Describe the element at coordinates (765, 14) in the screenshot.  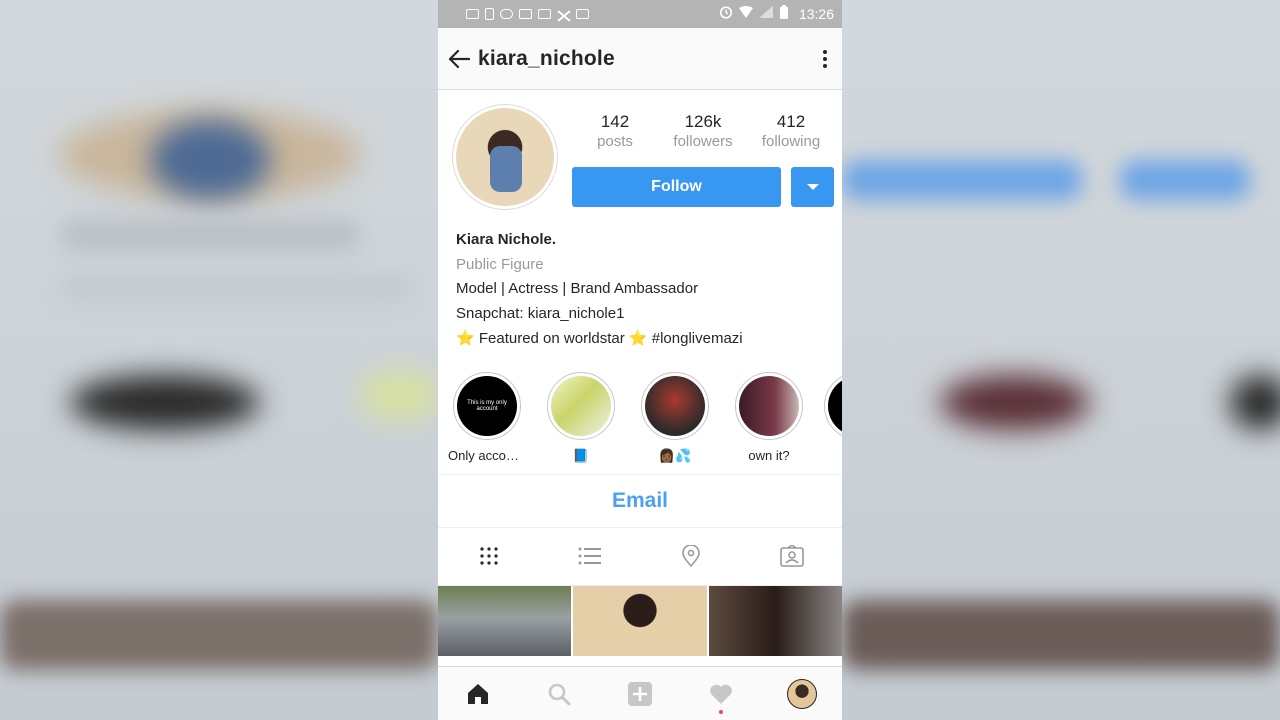
I see `signal-icon` at that location.